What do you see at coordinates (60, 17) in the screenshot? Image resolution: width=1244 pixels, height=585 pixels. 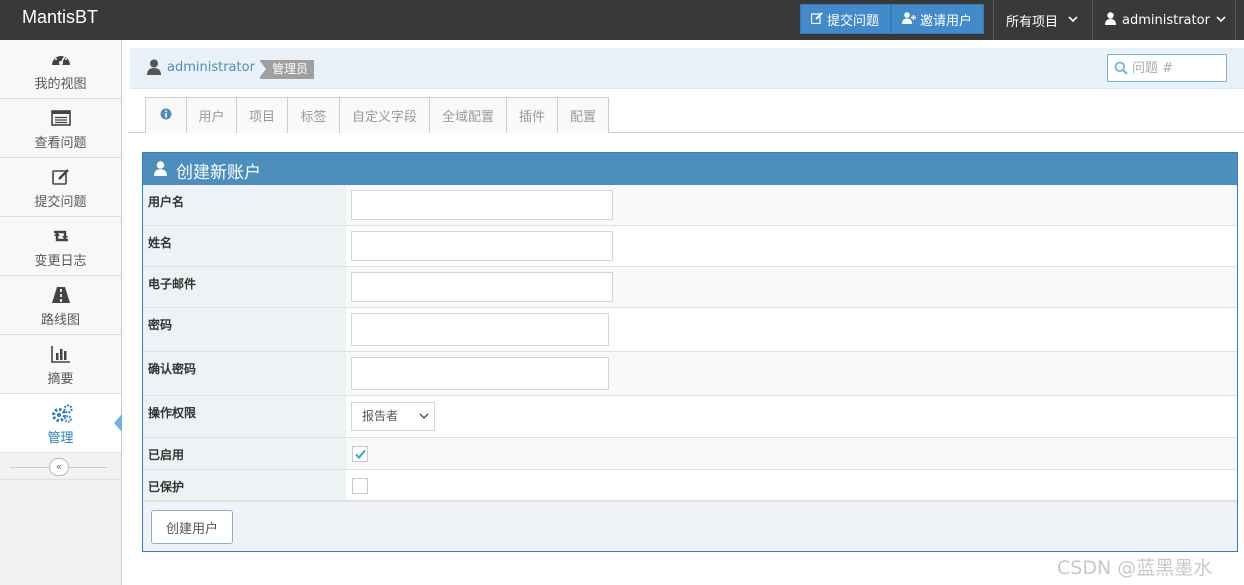 I see `brand-logo: MantisBT` at bounding box center [60, 17].